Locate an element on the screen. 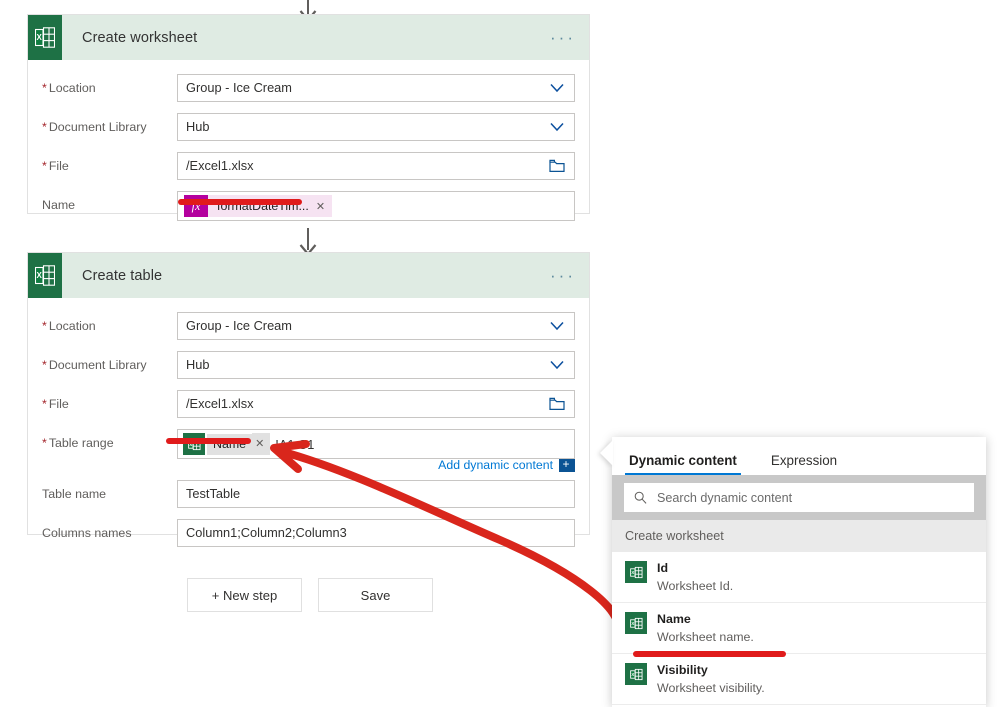 The height and width of the screenshot is (707, 999). table-name-input: TestTable is located at coordinates (376, 494).